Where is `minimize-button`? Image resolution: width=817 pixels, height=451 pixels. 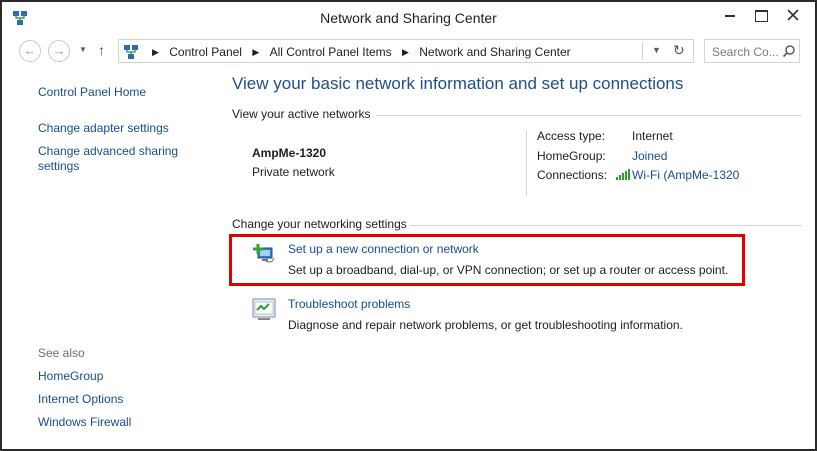
minimize-button is located at coordinates (731, 15).